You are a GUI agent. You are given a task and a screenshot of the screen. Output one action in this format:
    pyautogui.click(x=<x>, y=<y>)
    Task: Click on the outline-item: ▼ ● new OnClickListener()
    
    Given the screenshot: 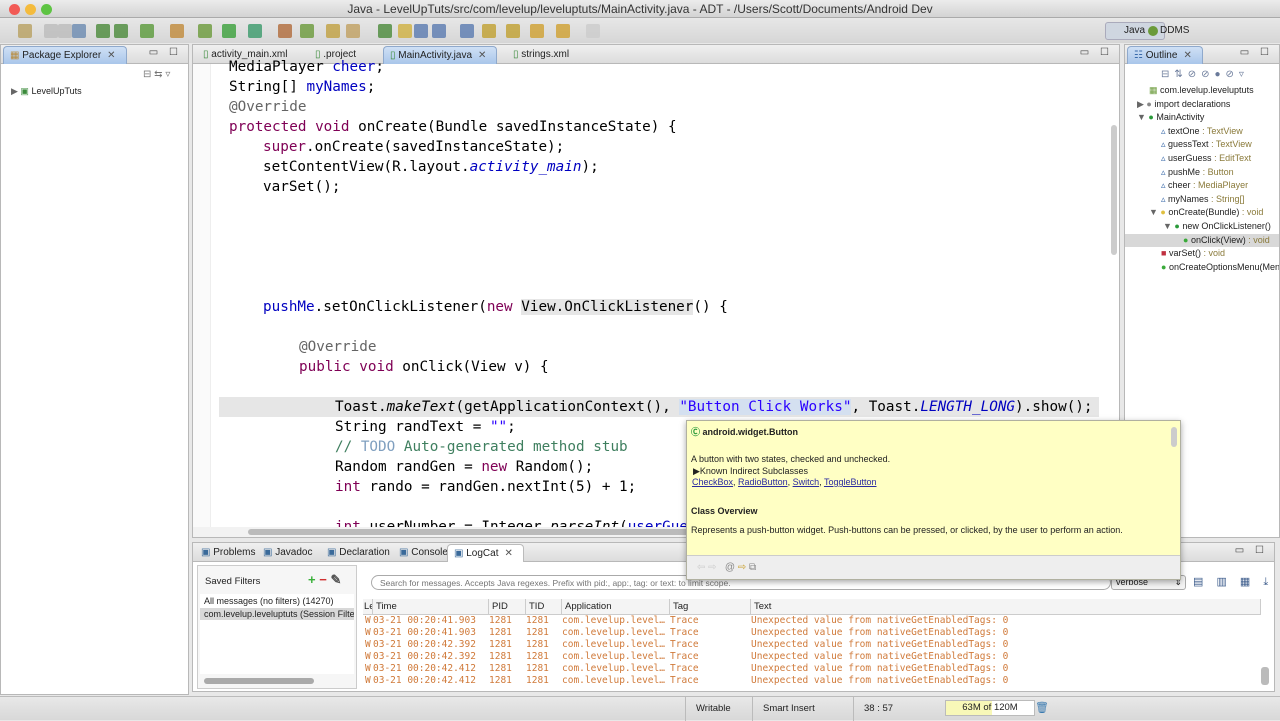 What is the action you would take?
    pyautogui.click(x=1221, y=226)
    